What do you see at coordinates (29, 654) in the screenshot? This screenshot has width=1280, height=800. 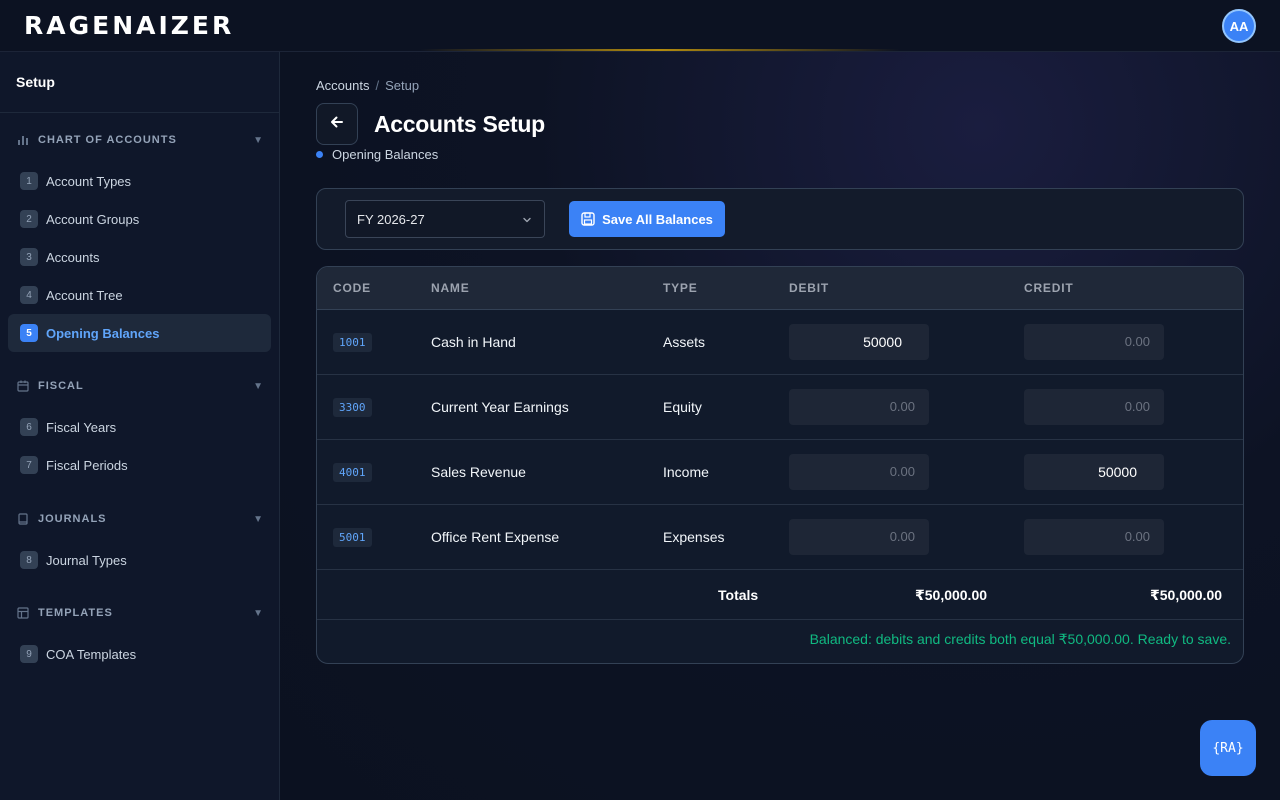 I see `item-number: 9` at bounding box center [29, 654].